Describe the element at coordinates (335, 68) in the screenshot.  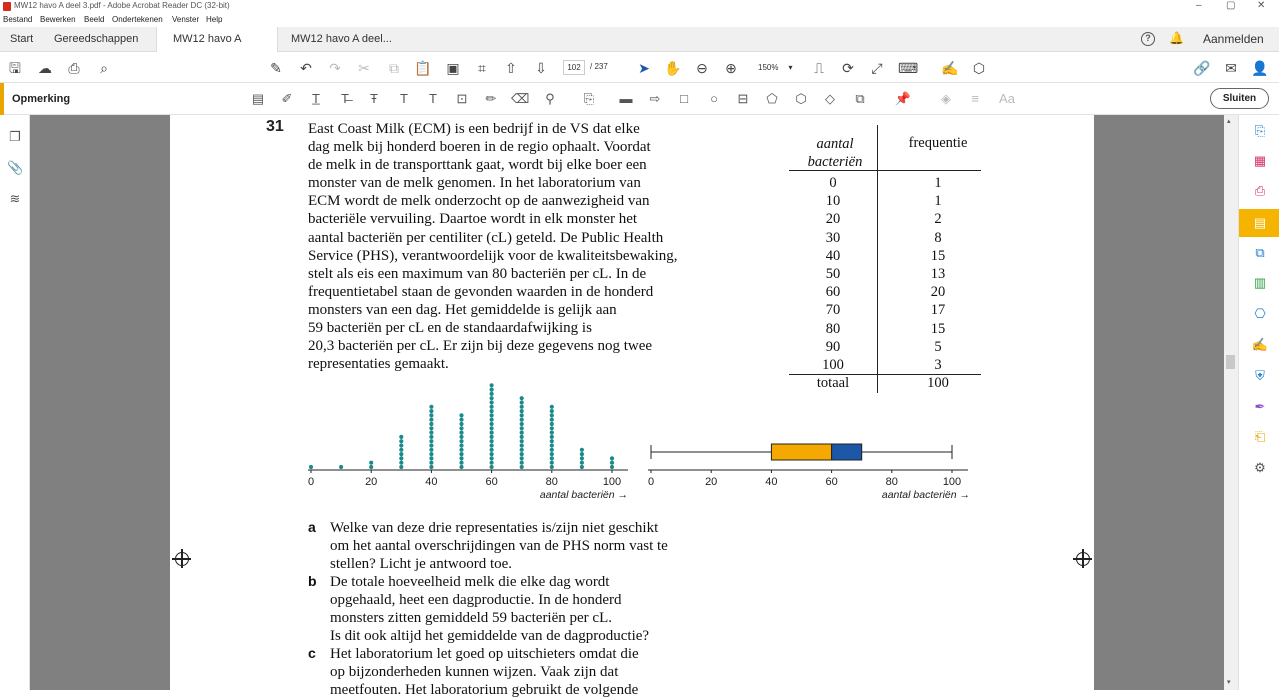
I see `redo-icon: ↷` at that location.